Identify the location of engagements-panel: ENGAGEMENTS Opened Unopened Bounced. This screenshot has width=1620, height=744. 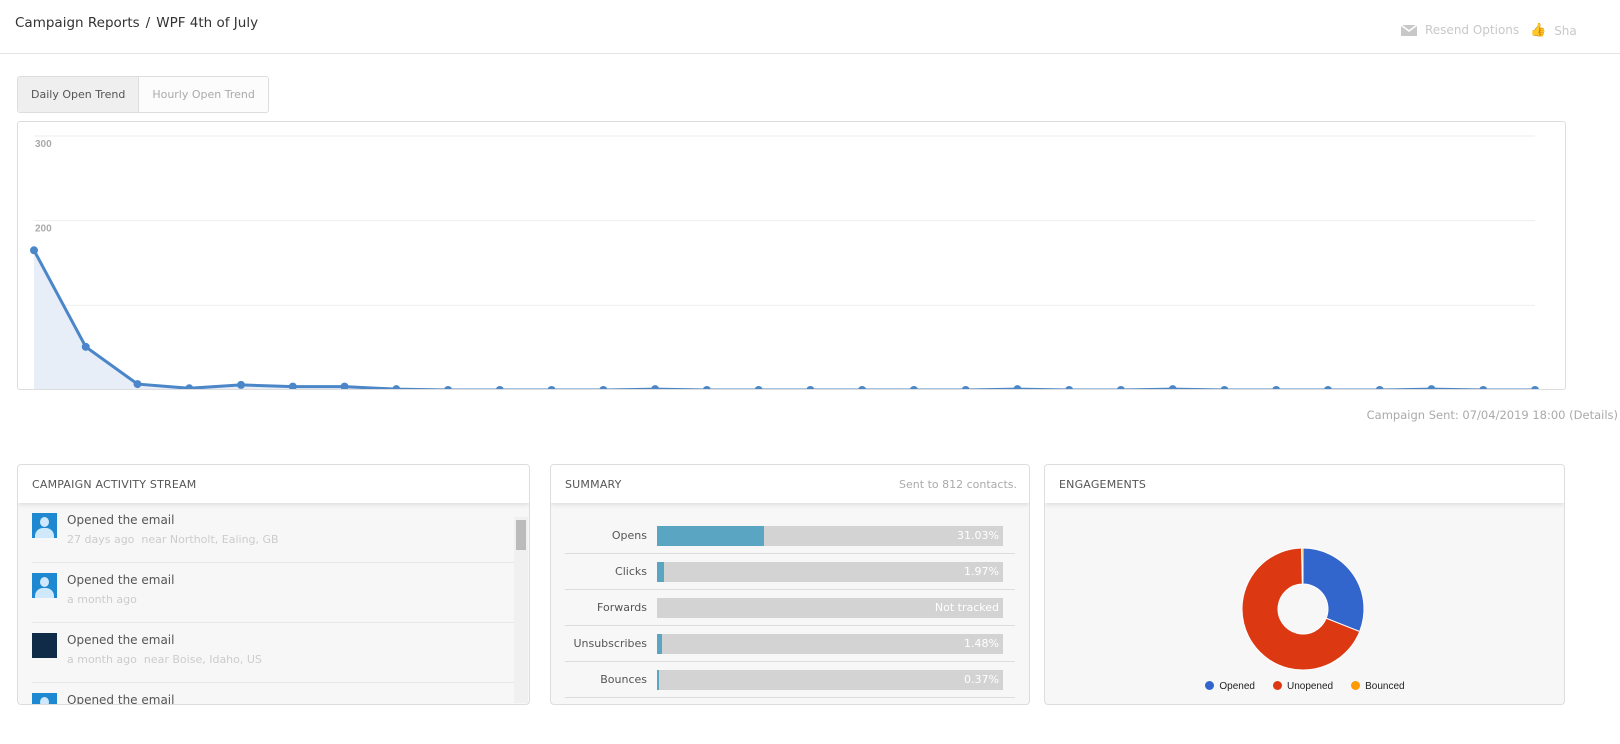
(1304, 584).